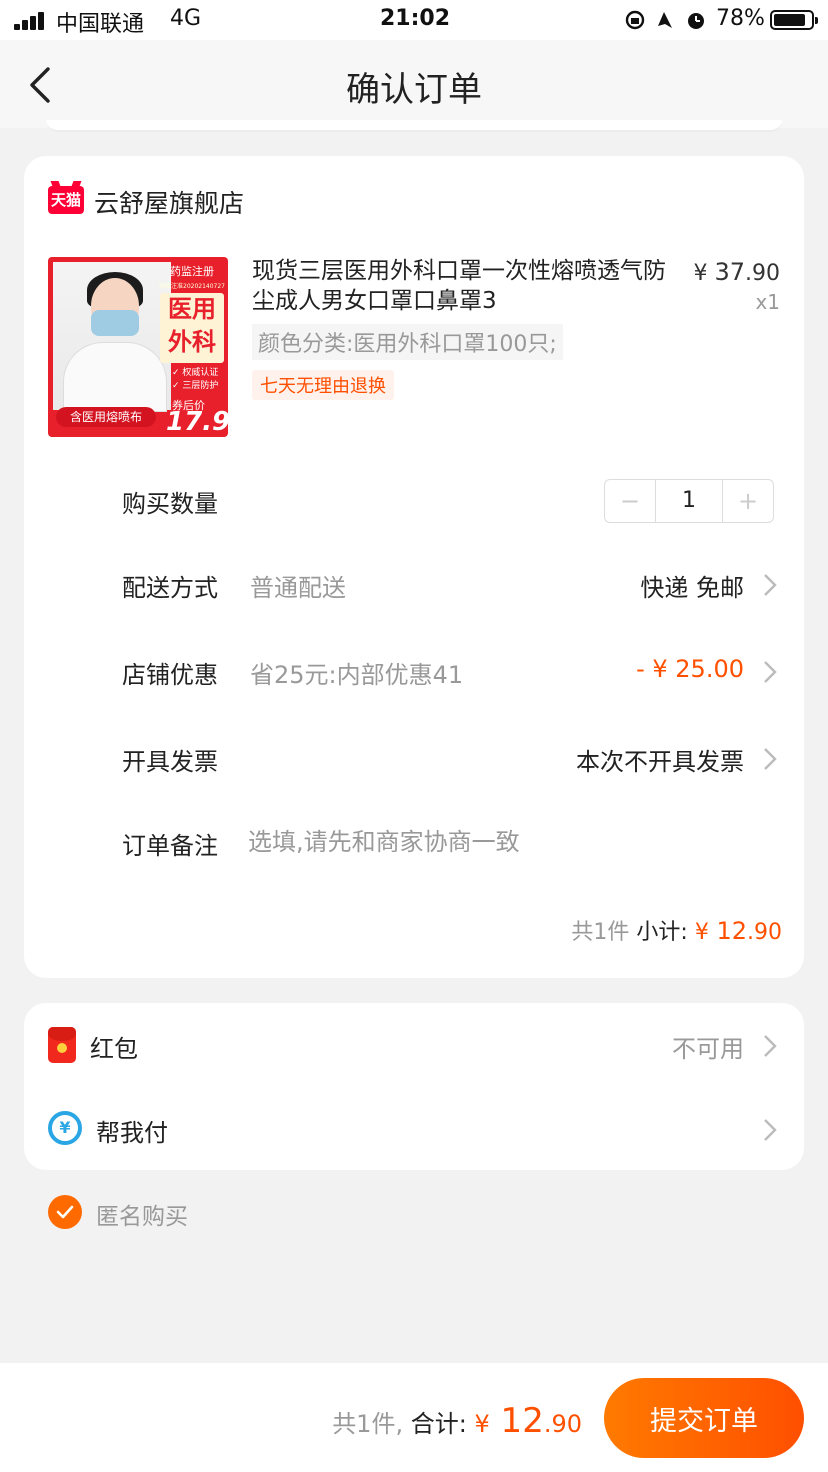  I want to click on submit-order-button: 提交订单, so click(704, 1418).